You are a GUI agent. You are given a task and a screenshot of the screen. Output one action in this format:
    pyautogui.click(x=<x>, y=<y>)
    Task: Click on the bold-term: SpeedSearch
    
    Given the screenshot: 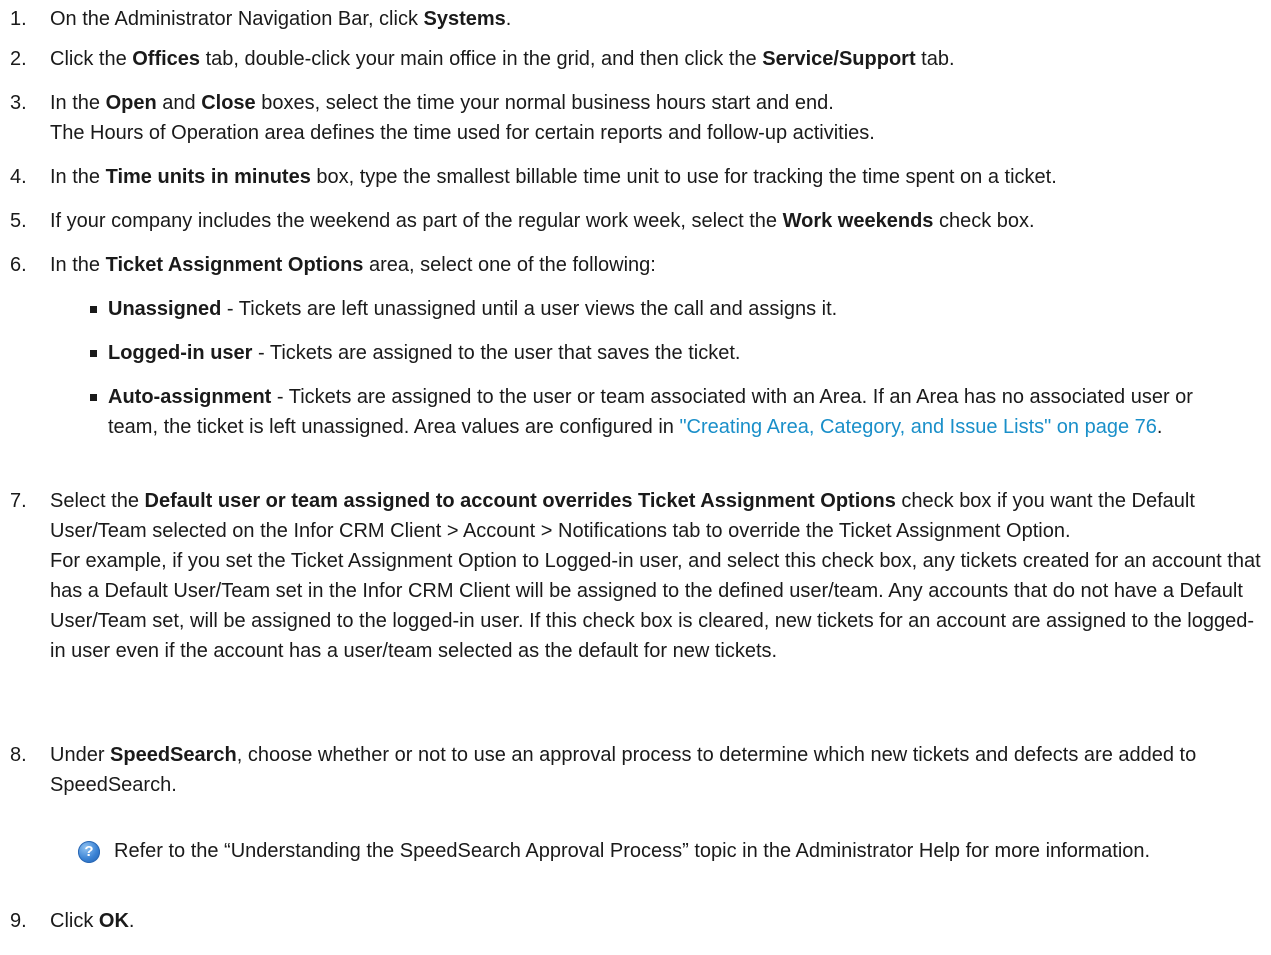 What is the action you would take?
    pyautogui.click(x=173, y=755)
    